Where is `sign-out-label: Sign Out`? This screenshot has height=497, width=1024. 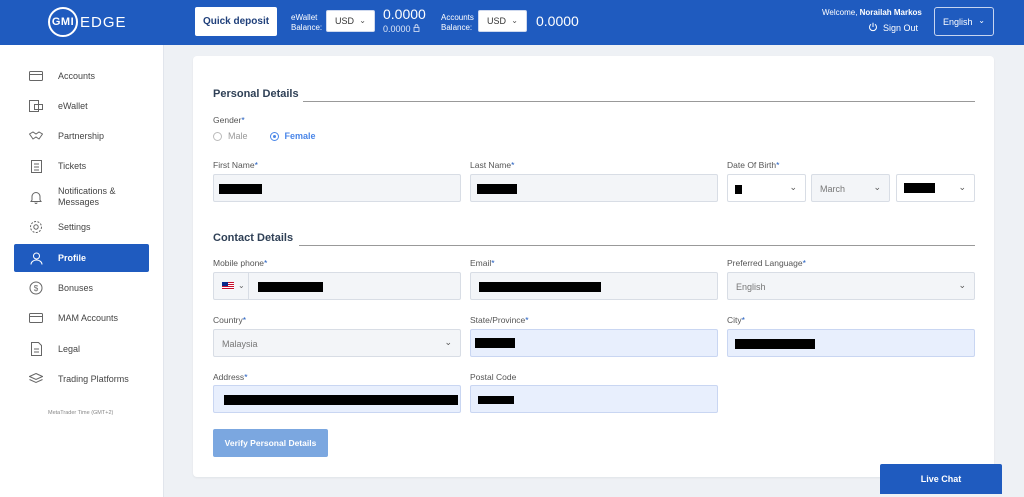
sign-out-label: Sign Out is located at coordinates (901, 28).